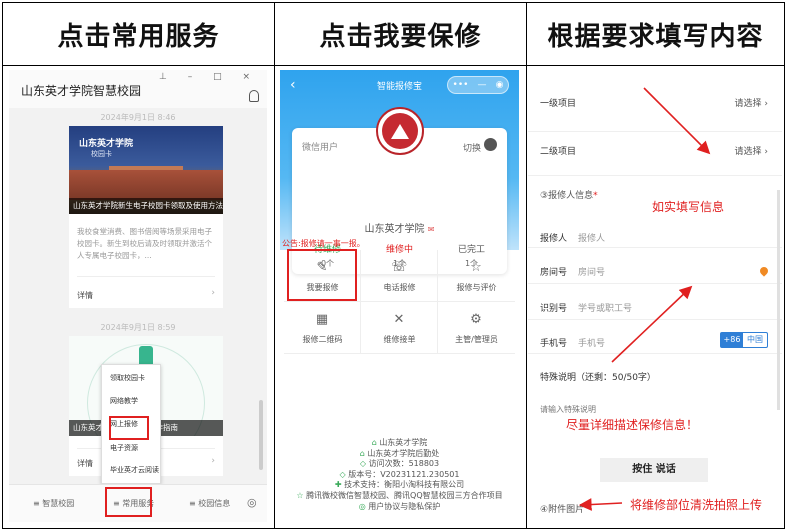  What do you see at coordinates (476, 276) in the screenshot?
I see `grid-item-repair-review: ☆ 报修与评价` at bounding box center [476, 276].